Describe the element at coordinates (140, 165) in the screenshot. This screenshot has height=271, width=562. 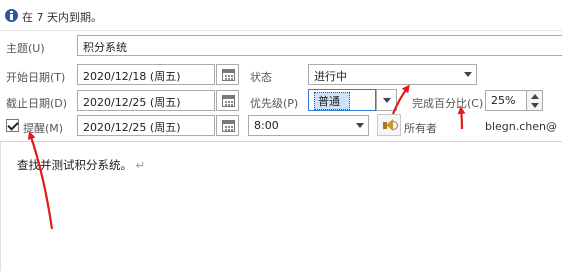
I see `paragraph-mark: ↵` at that location.